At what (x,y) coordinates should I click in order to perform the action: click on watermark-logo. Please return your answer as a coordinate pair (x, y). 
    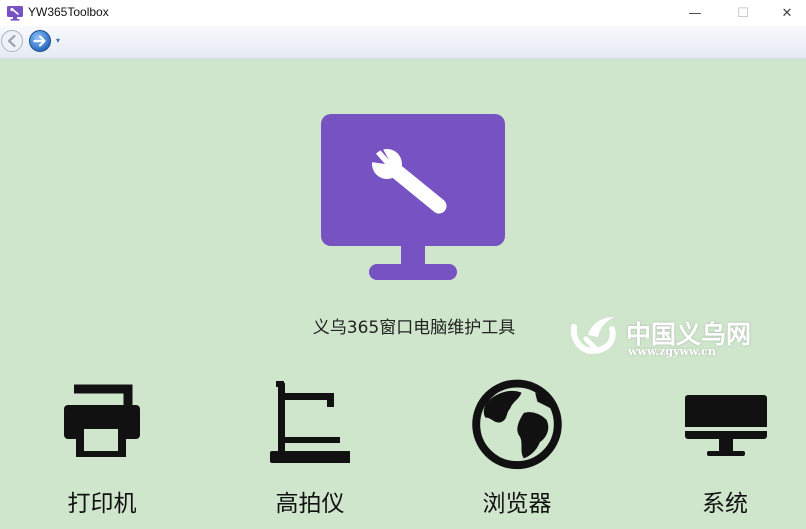
    Looking at the image, I should click on (593, 335).